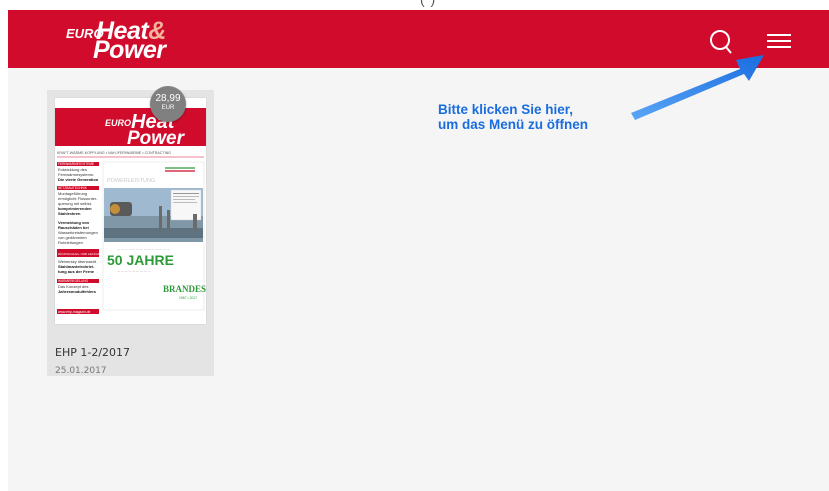  I want to click on svg-text: NETZBAUTECHNIK, so click(73, 188).